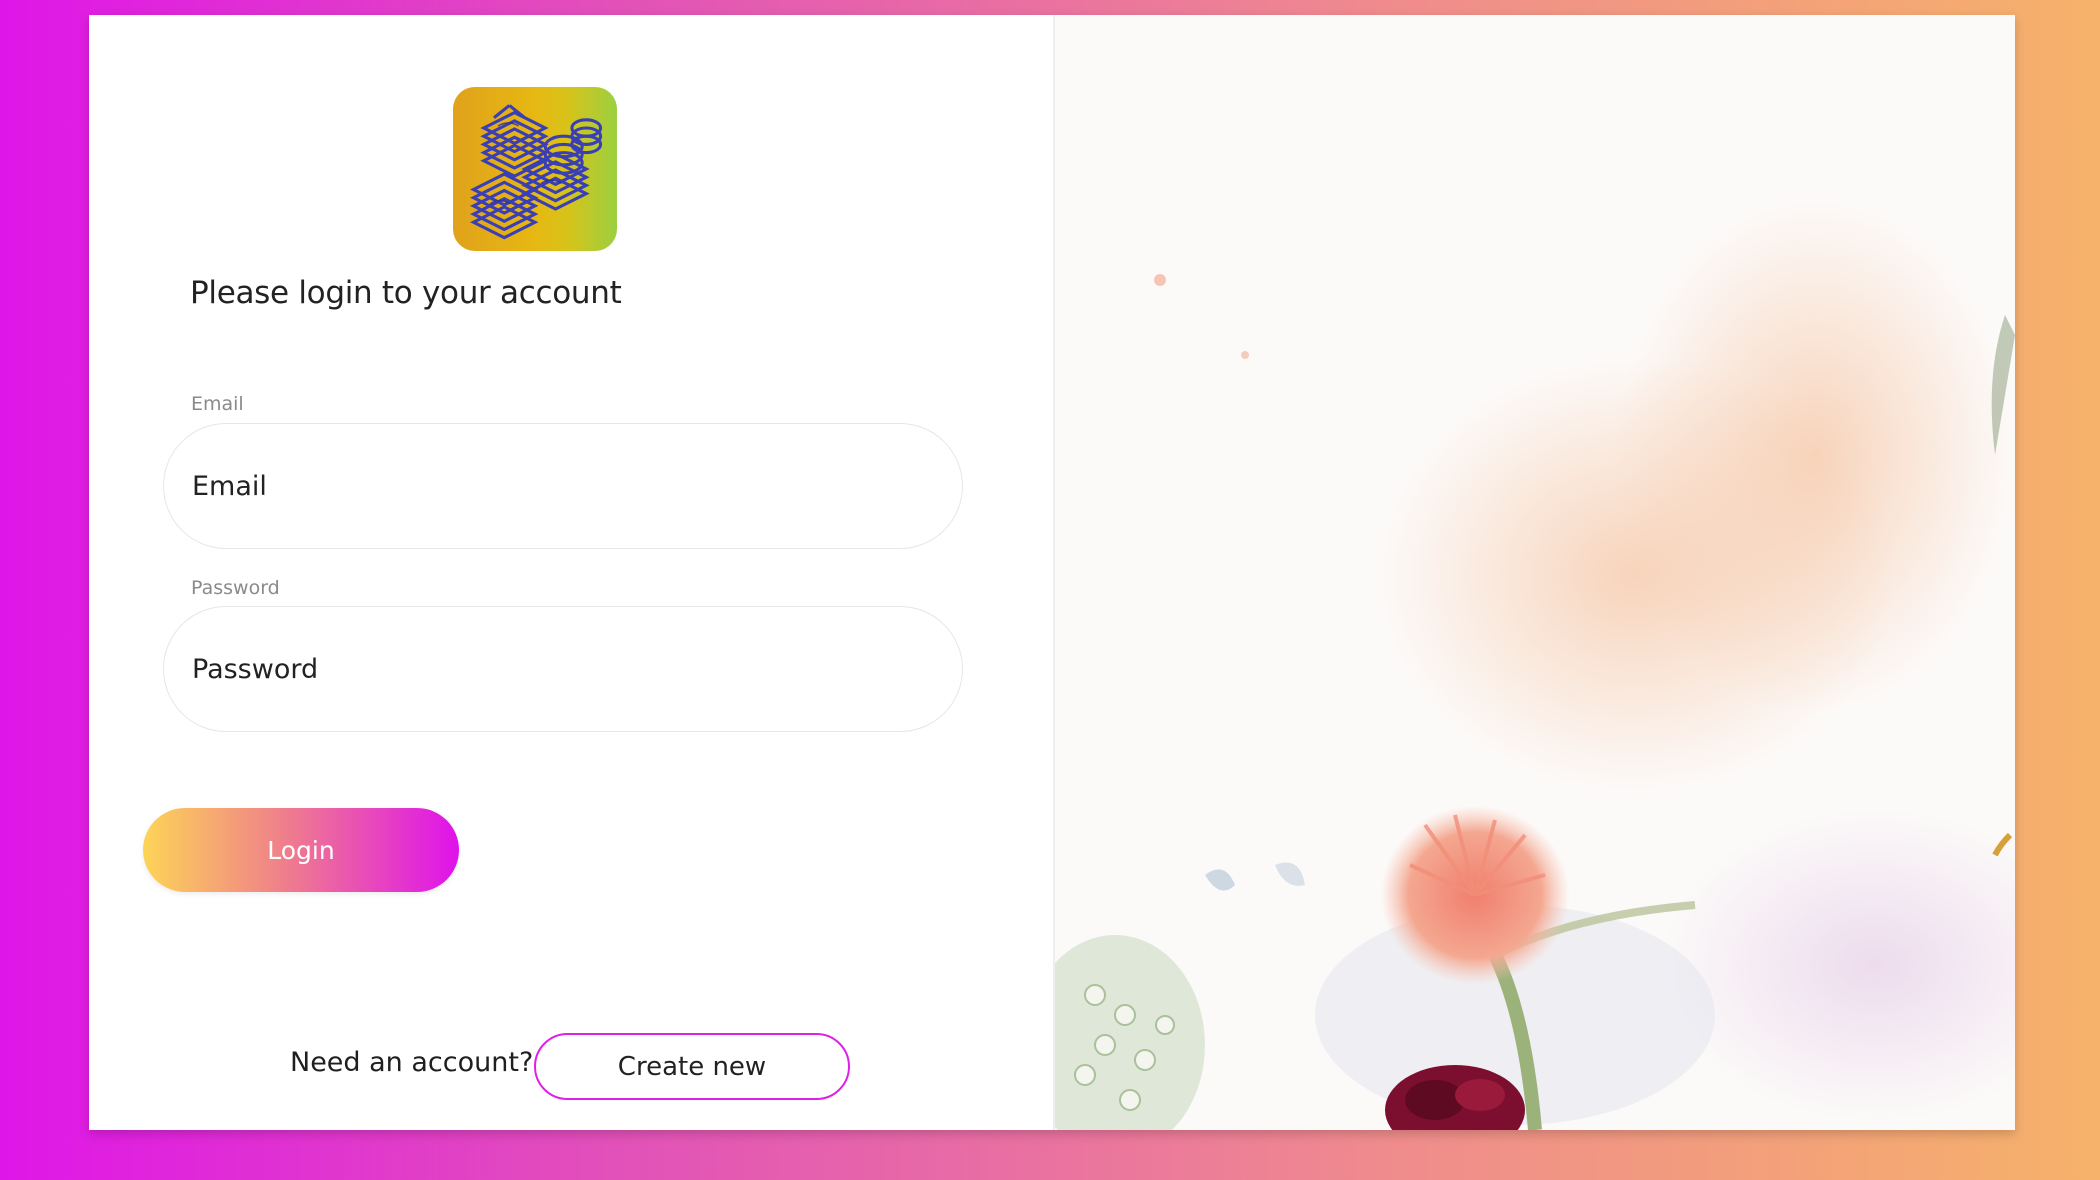  I want to click on password-input, so click(562, 669).